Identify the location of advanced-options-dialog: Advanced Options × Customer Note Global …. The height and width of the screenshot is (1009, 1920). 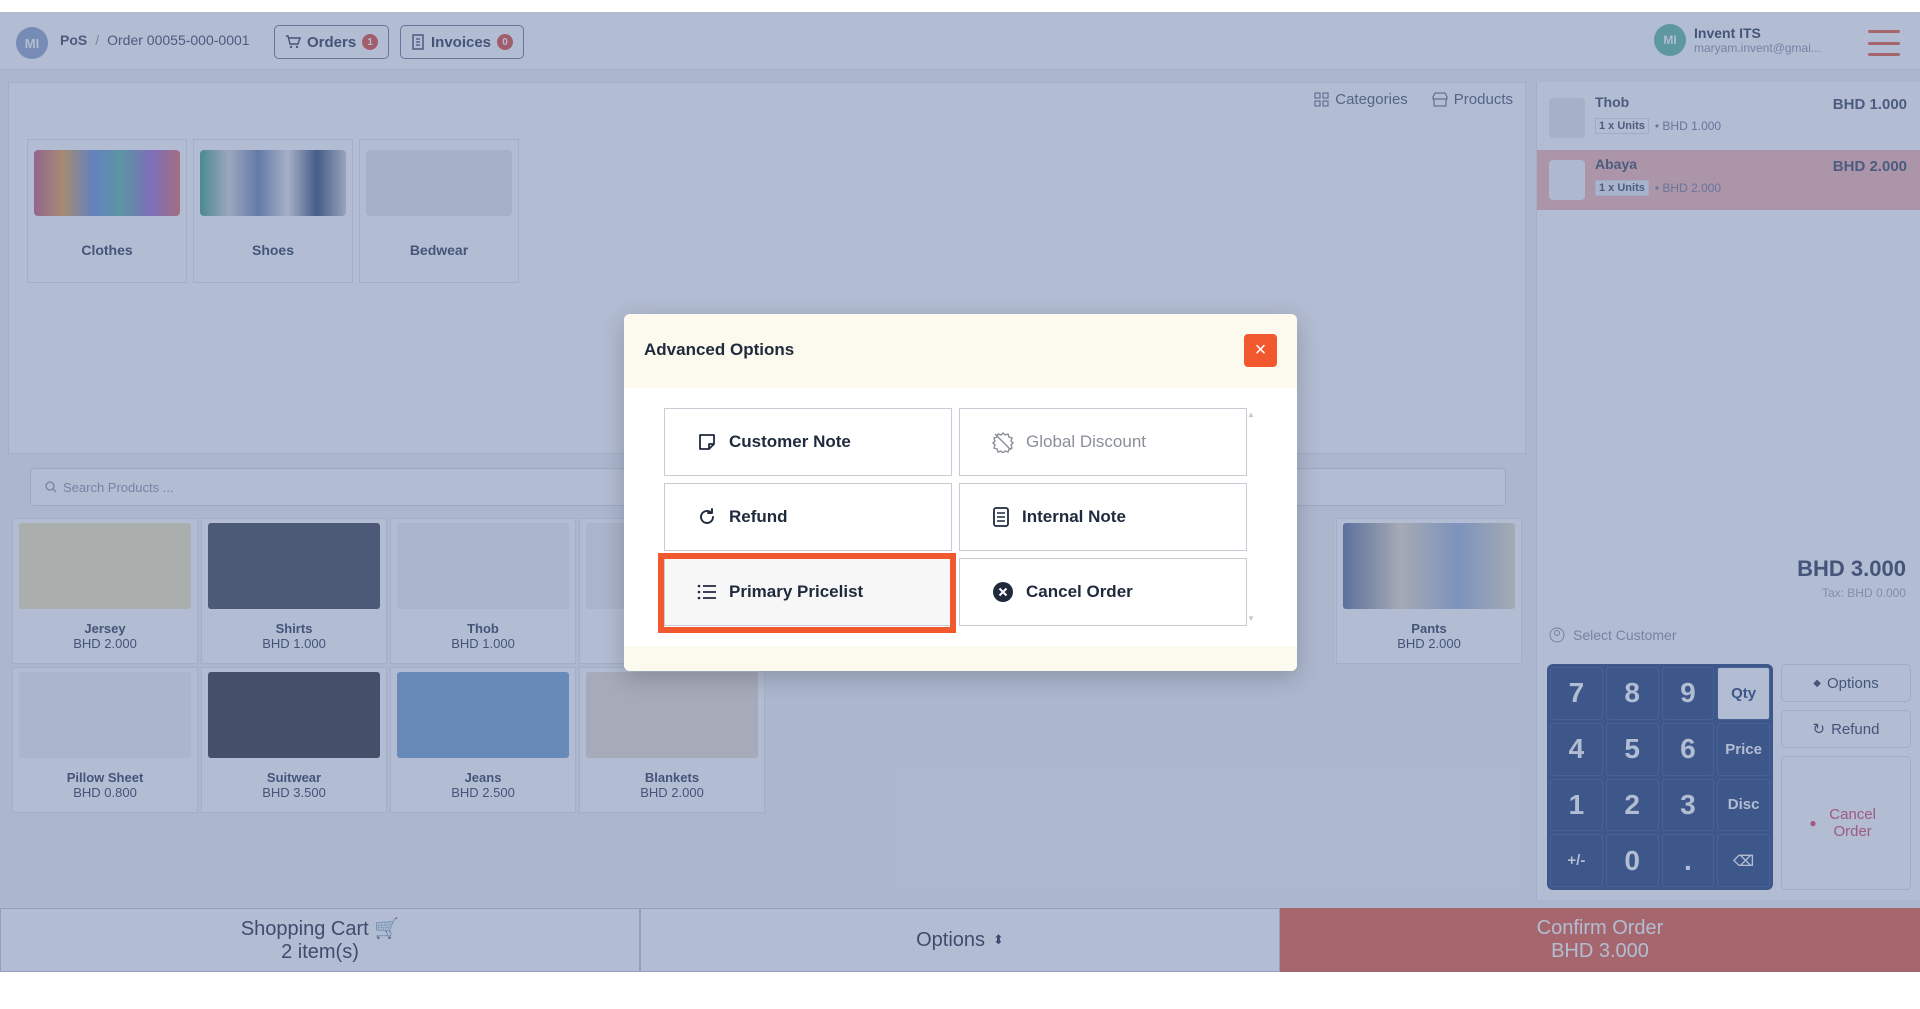
(960, 492).